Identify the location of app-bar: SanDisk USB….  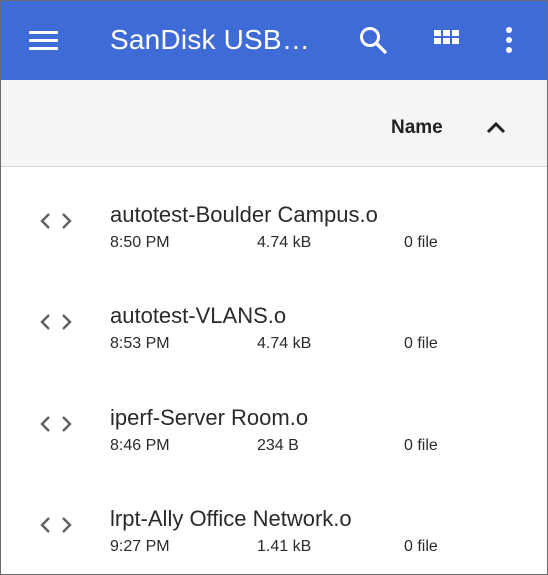
(274, 40).